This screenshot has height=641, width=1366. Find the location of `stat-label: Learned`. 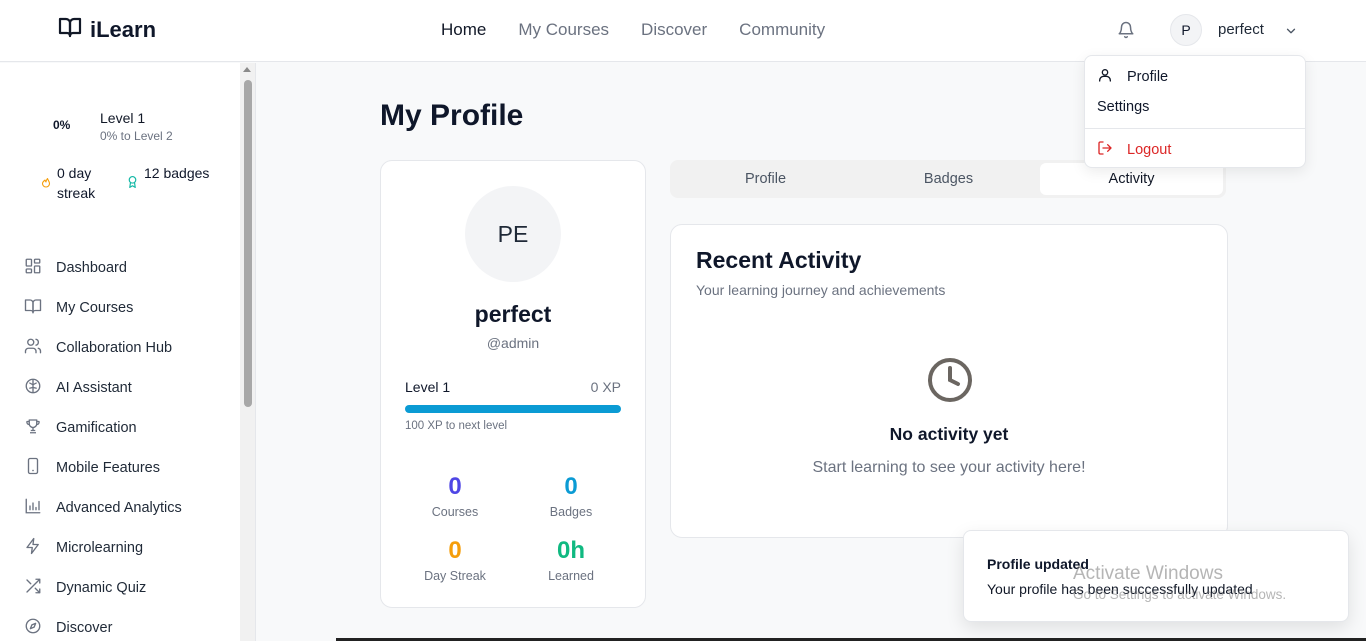

stat-label: Learned is located at coordinates (571, 576).